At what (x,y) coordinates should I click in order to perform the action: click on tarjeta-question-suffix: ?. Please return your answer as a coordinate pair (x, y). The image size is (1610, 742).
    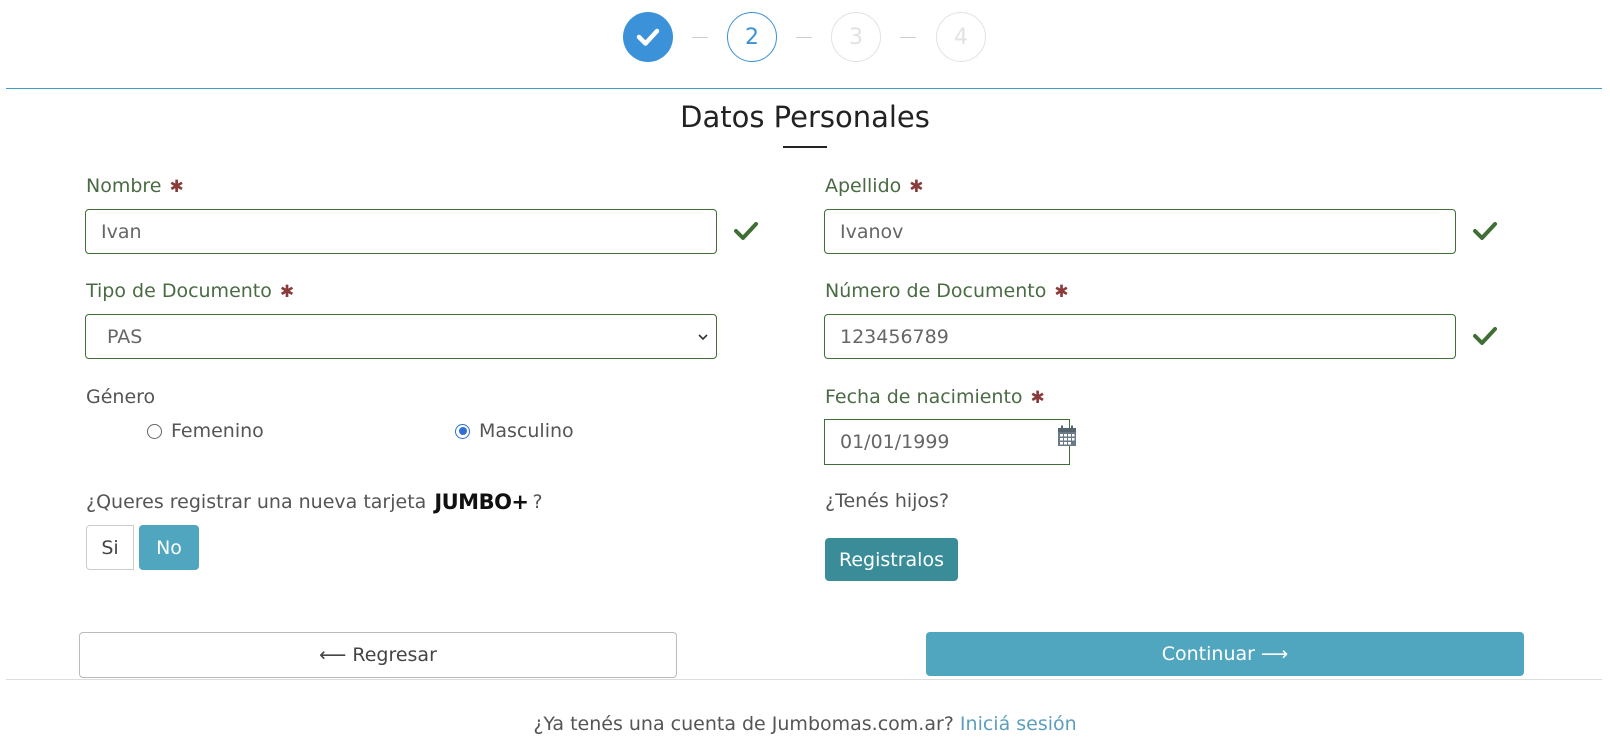
    Looking at the image, I should click on (537, 502).